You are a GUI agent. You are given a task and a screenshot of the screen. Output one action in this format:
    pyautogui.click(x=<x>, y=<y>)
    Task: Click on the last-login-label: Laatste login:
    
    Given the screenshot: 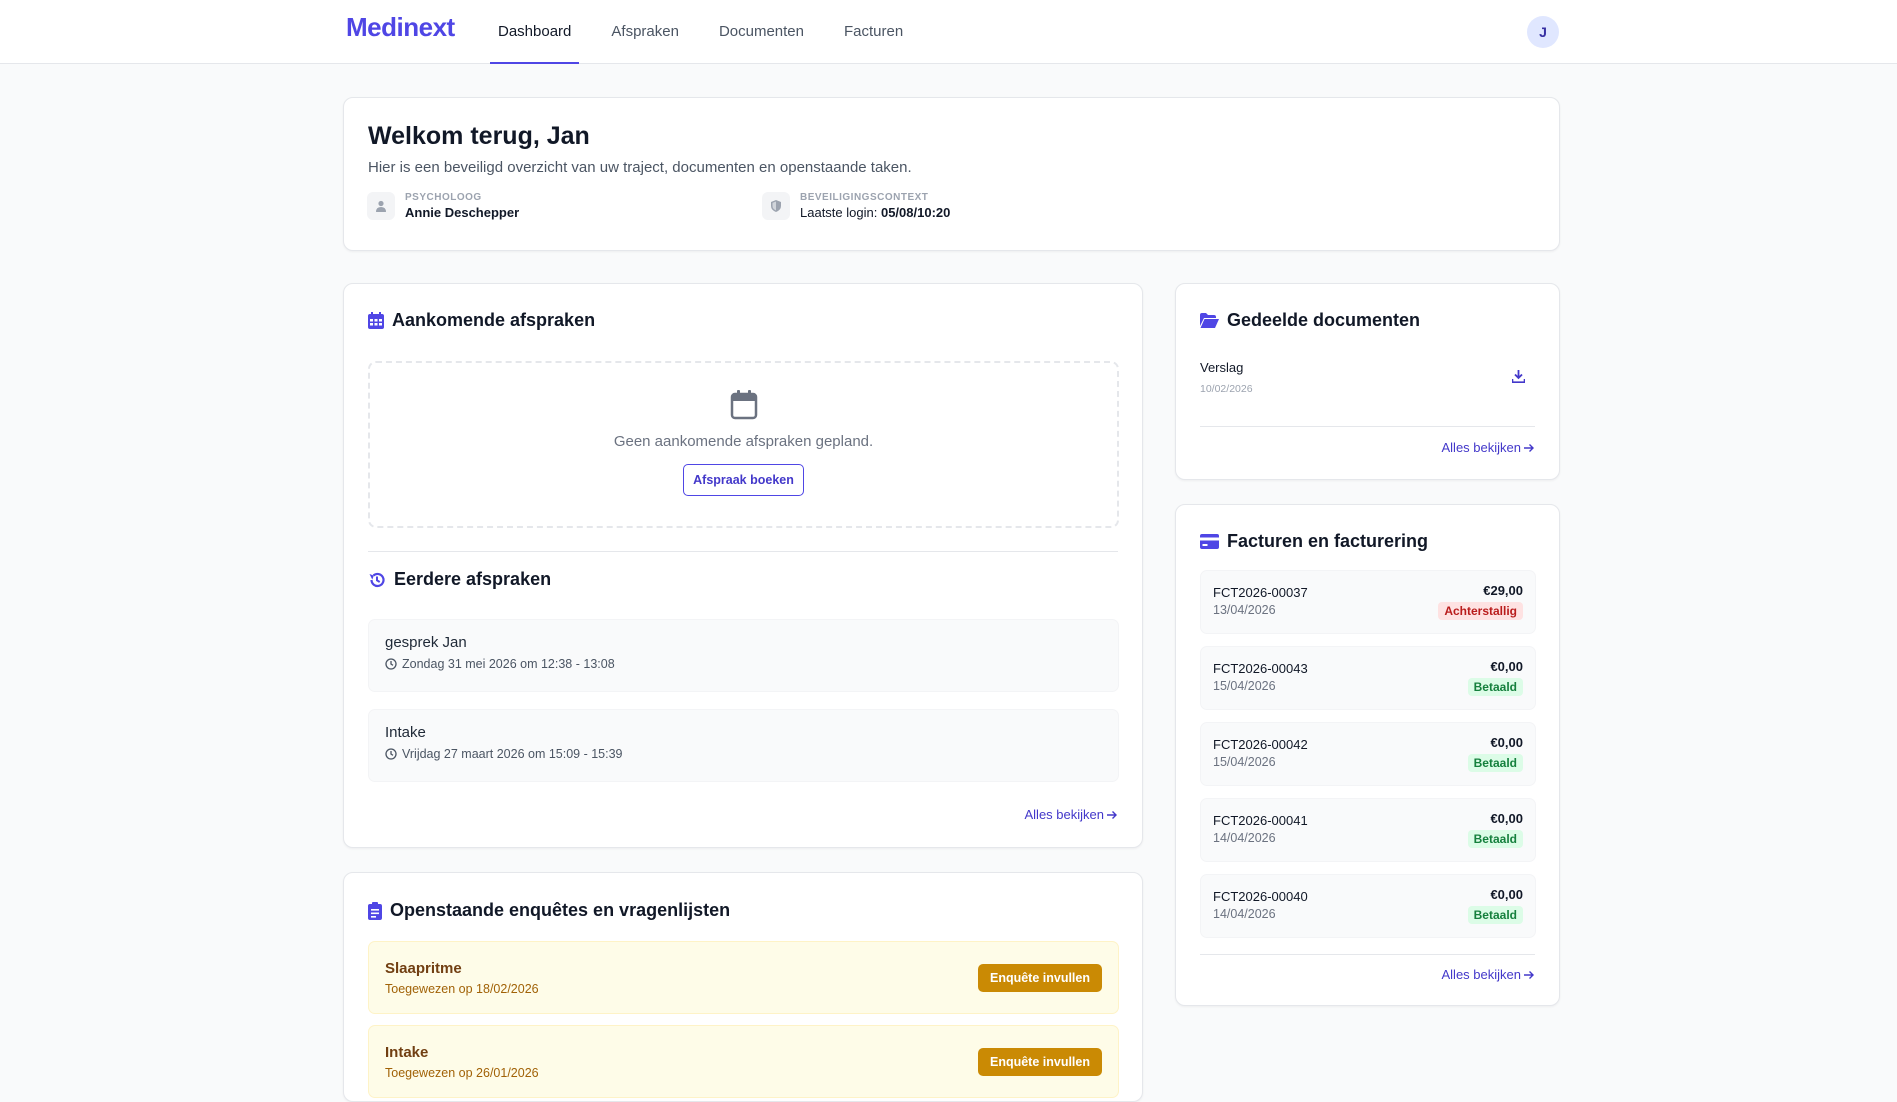 What is the action you would take?
    pyautogui.click(x=839, y=212)
    